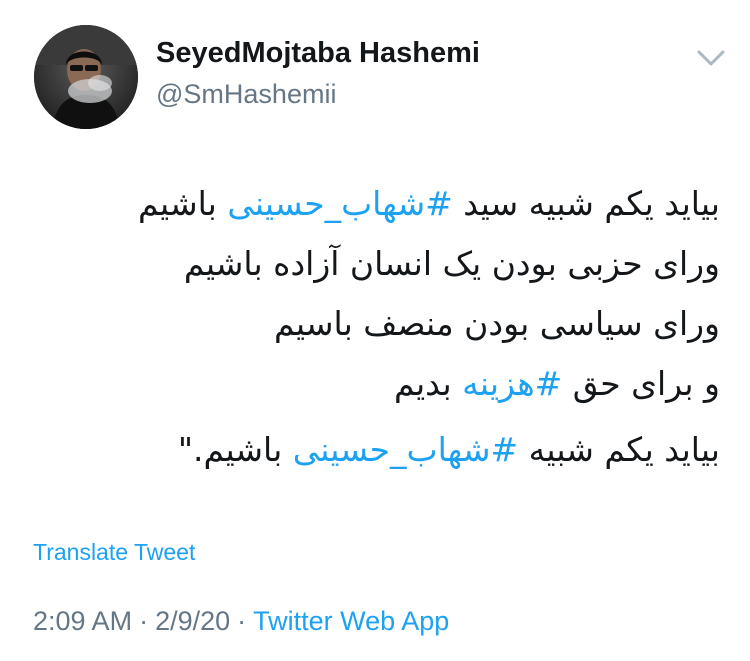 The height and width of the screenshot is (661, 750). Describe the element at coordinates (428, 383) in the screenshot. I see `tweet-text-segment: بدیم` at that location.